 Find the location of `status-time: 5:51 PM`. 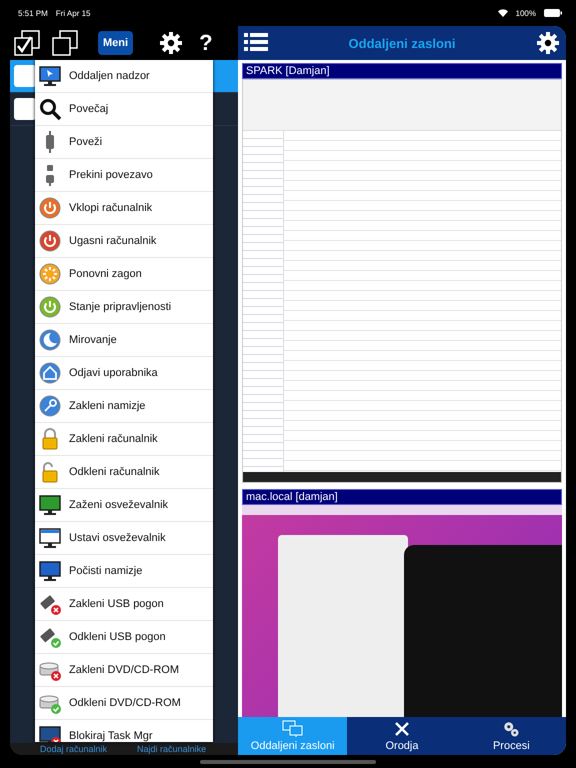

status-time: 5:51 PM is located at coordinates (33, 13).